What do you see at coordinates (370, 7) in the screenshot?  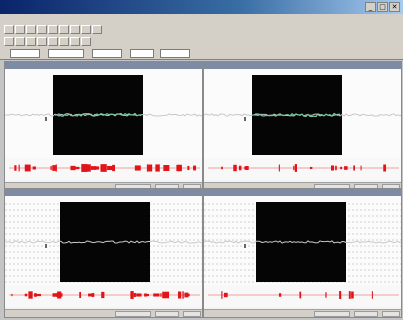 I see `minimize-button: _` at bounding box center [370, 7].